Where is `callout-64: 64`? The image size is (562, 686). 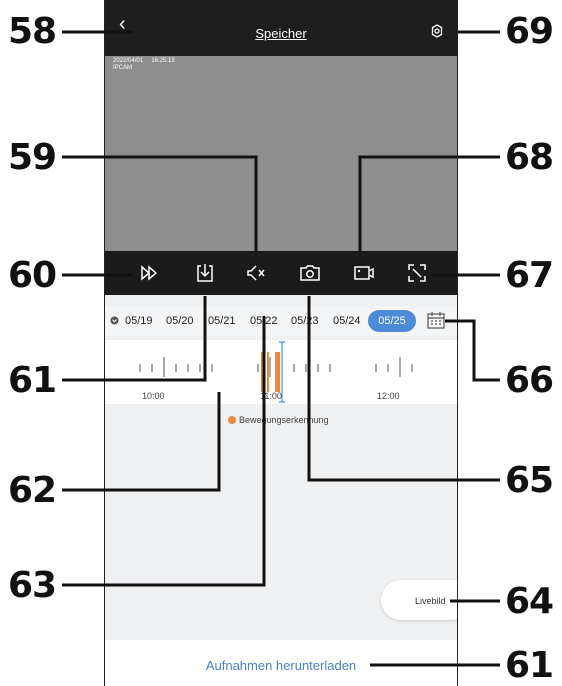 callout-64: 64 is located at coordinates (529, 601).